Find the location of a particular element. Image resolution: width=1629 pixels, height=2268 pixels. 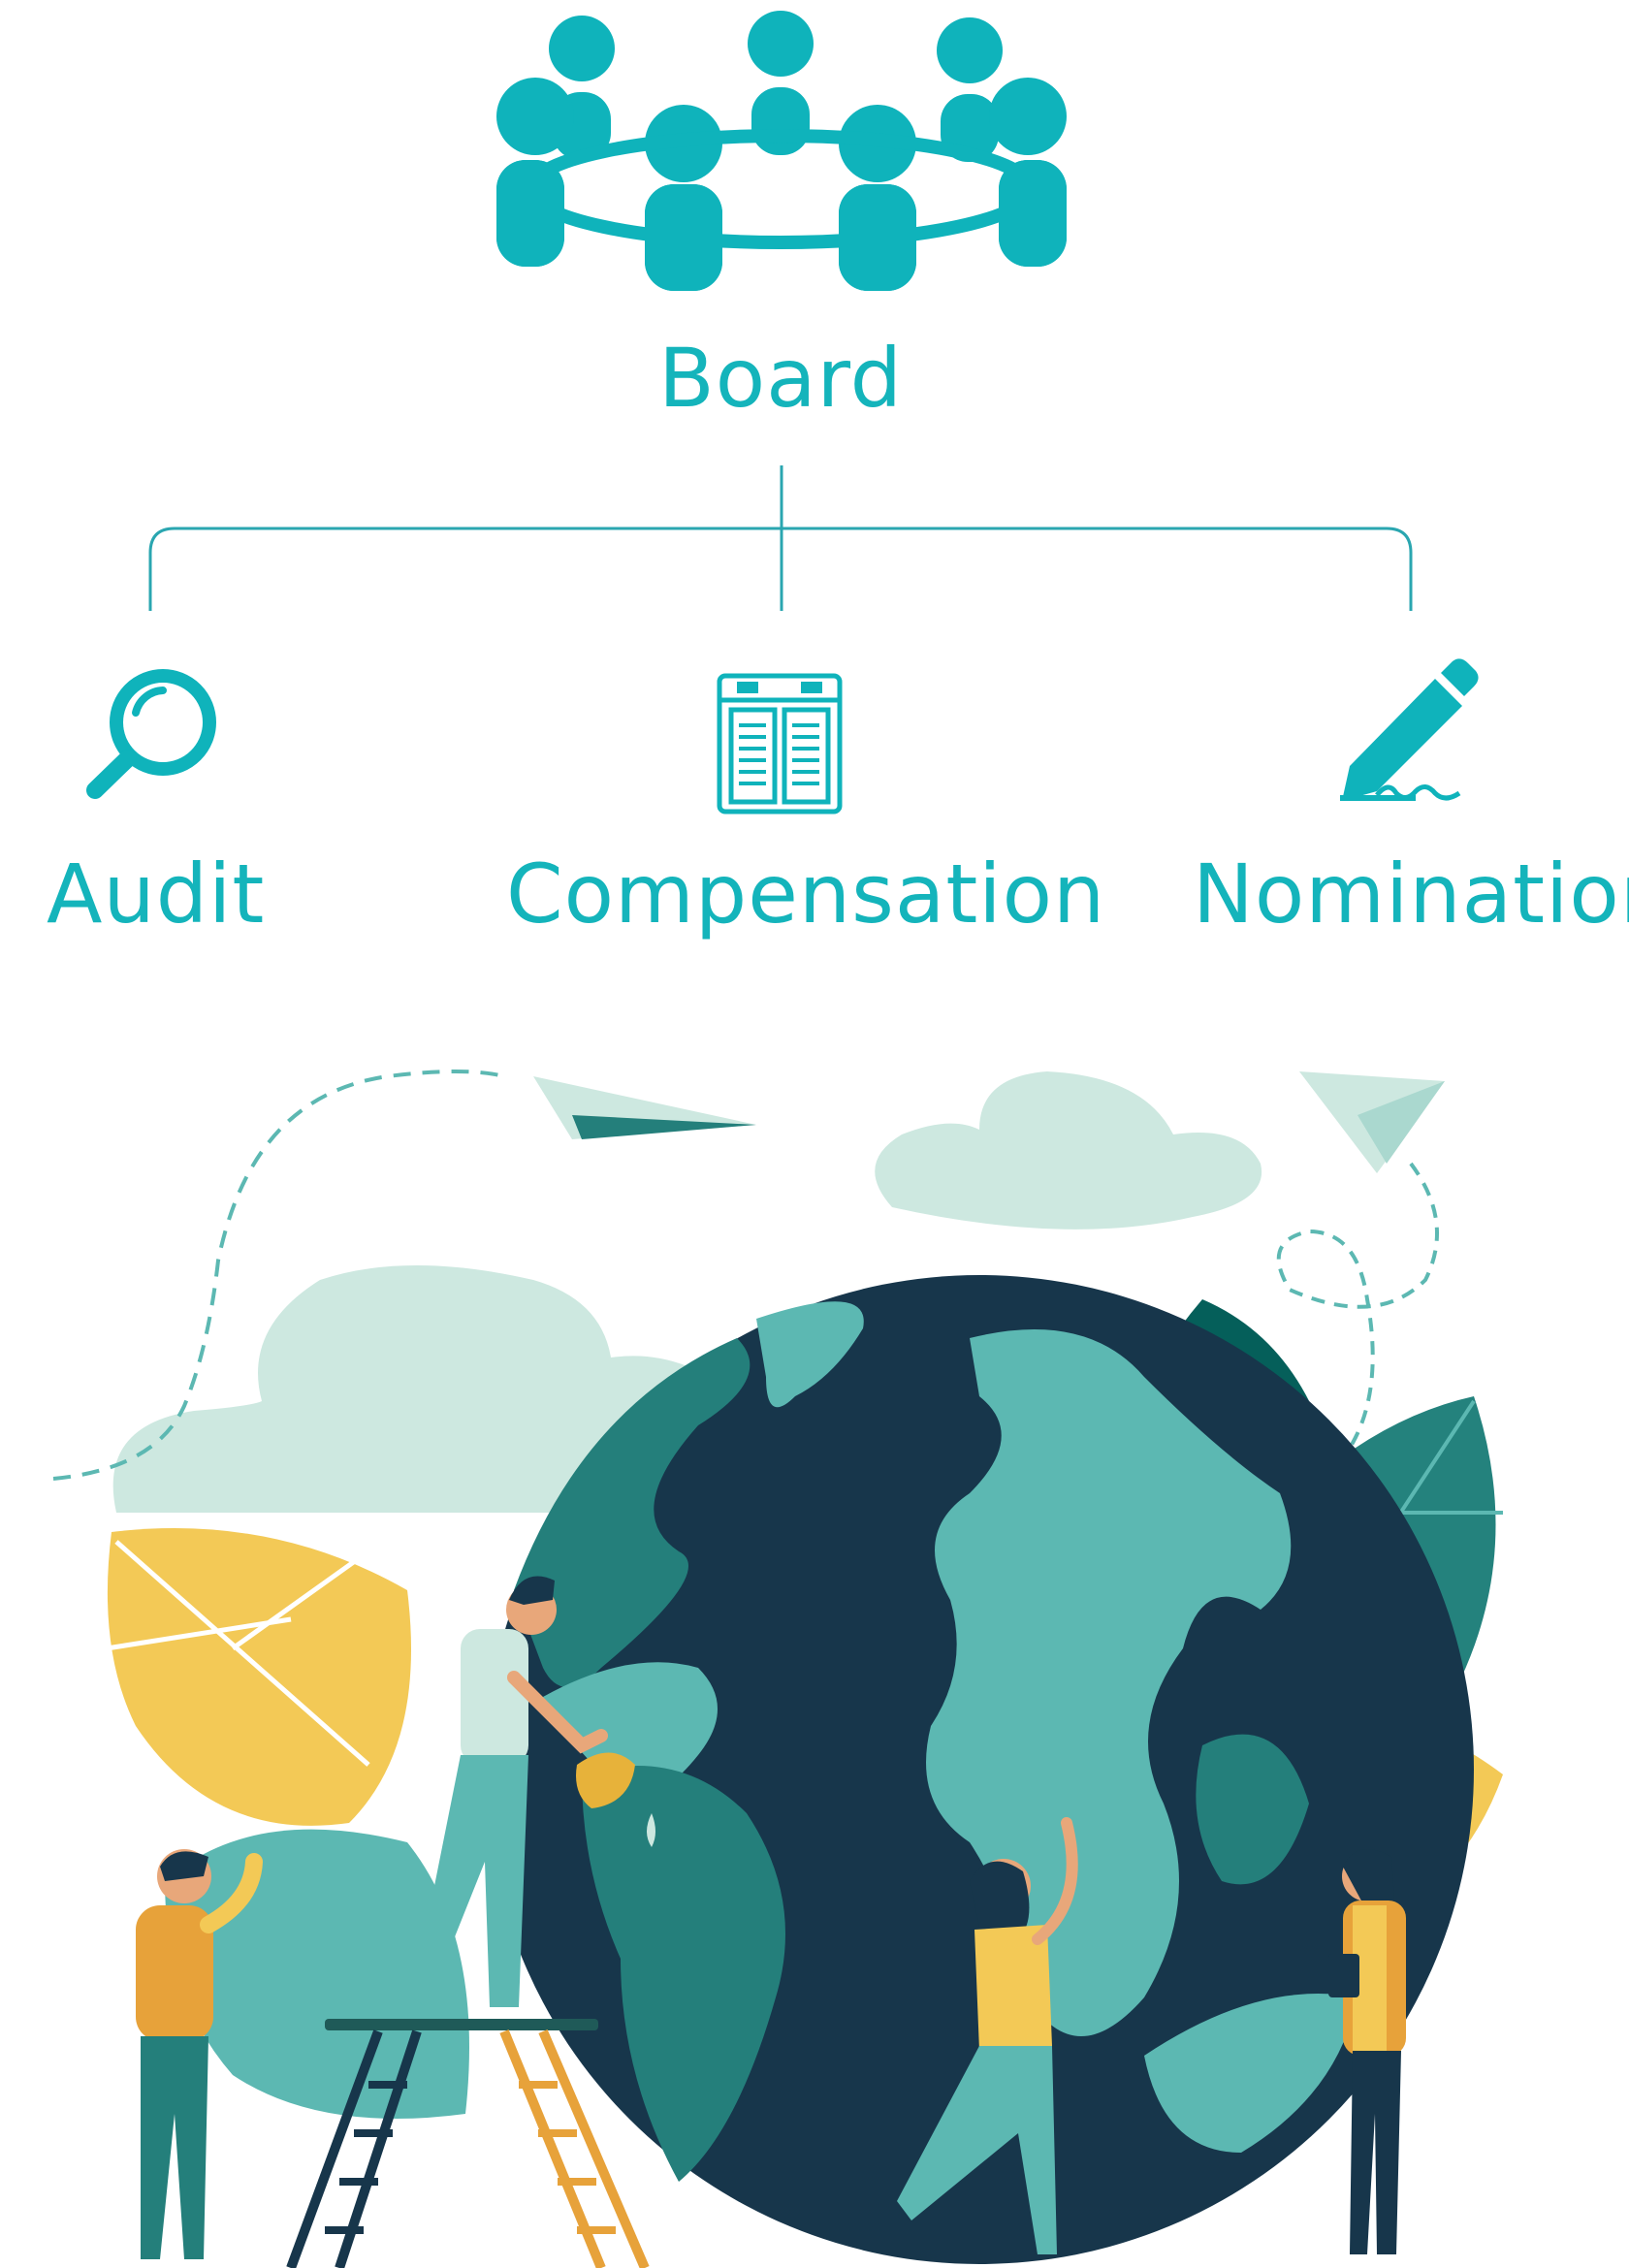

paper-plane-left is located at coordinates (644, 1107).